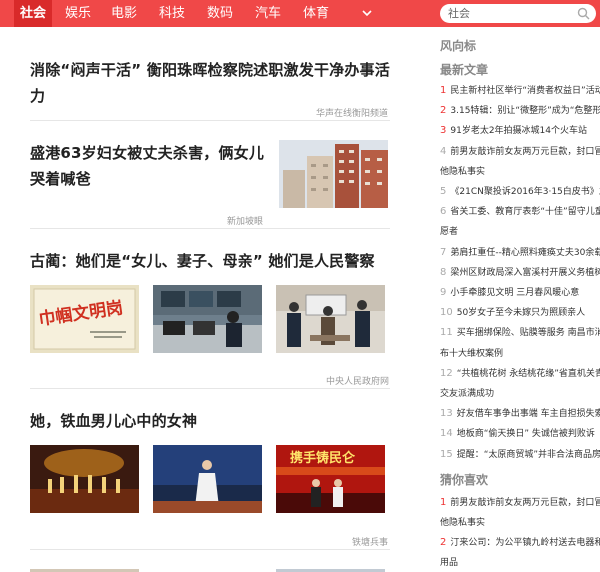 Image resolution: width=600 pixels, height=572 pixels. I want to click on sidebar-list-item: 6 省关工委、教育厅表彰“十佳”留守儿童, so click(520, 210).